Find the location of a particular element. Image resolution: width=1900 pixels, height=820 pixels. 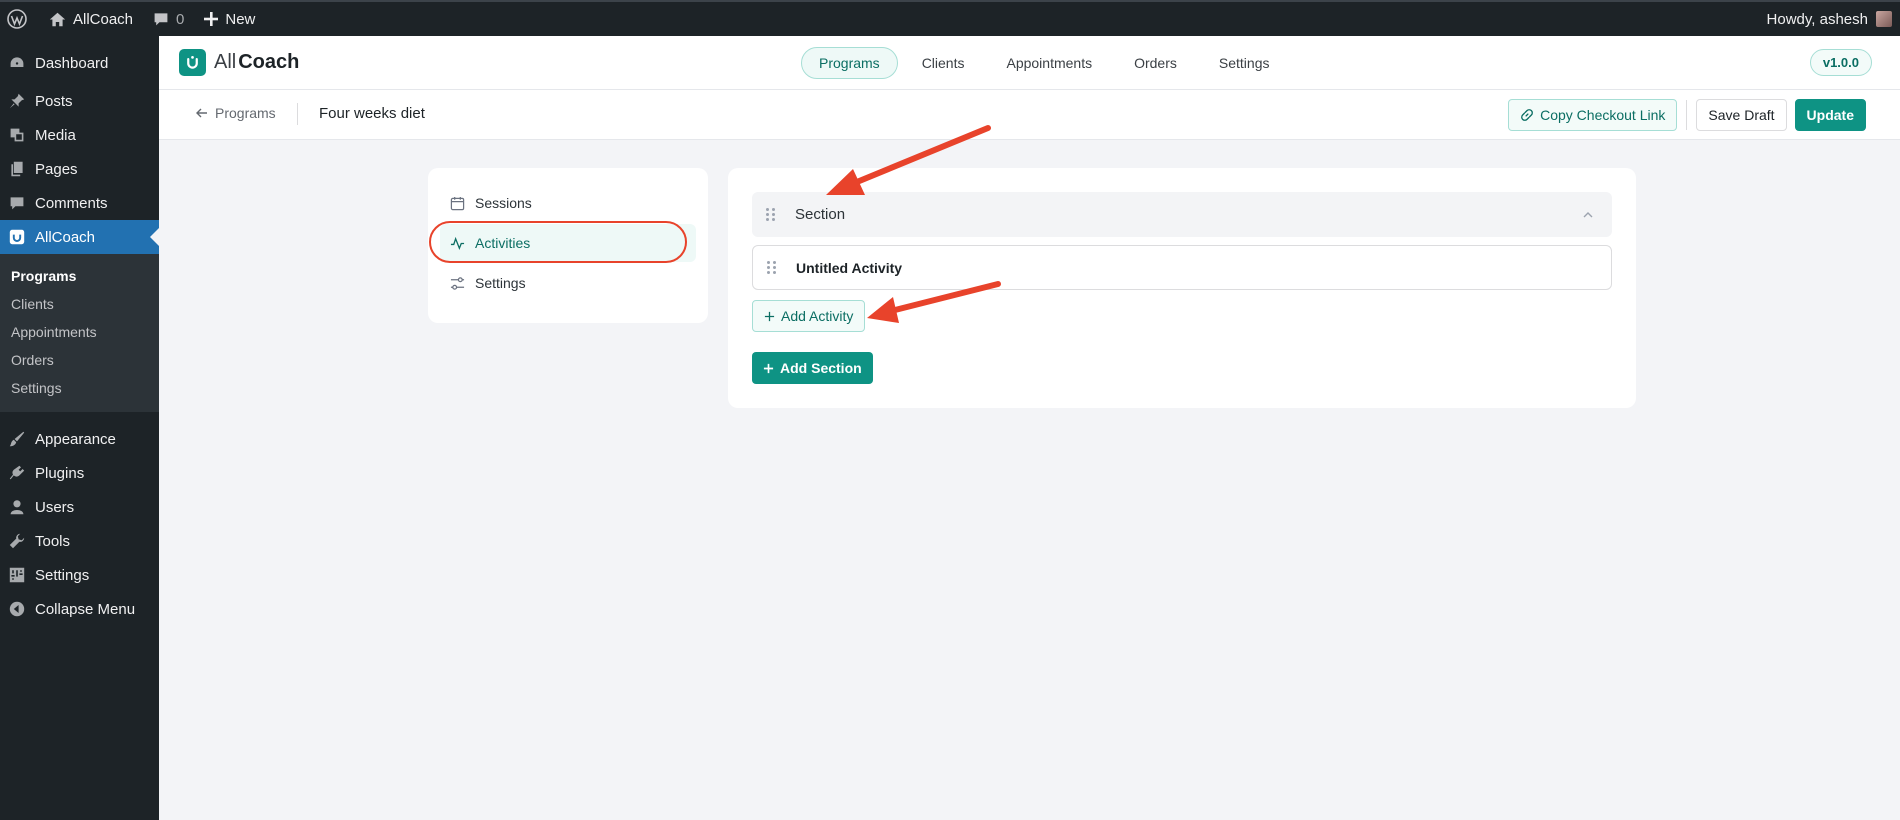

menu-collapse: Collapse Menu is located at coordinates (79, 609).